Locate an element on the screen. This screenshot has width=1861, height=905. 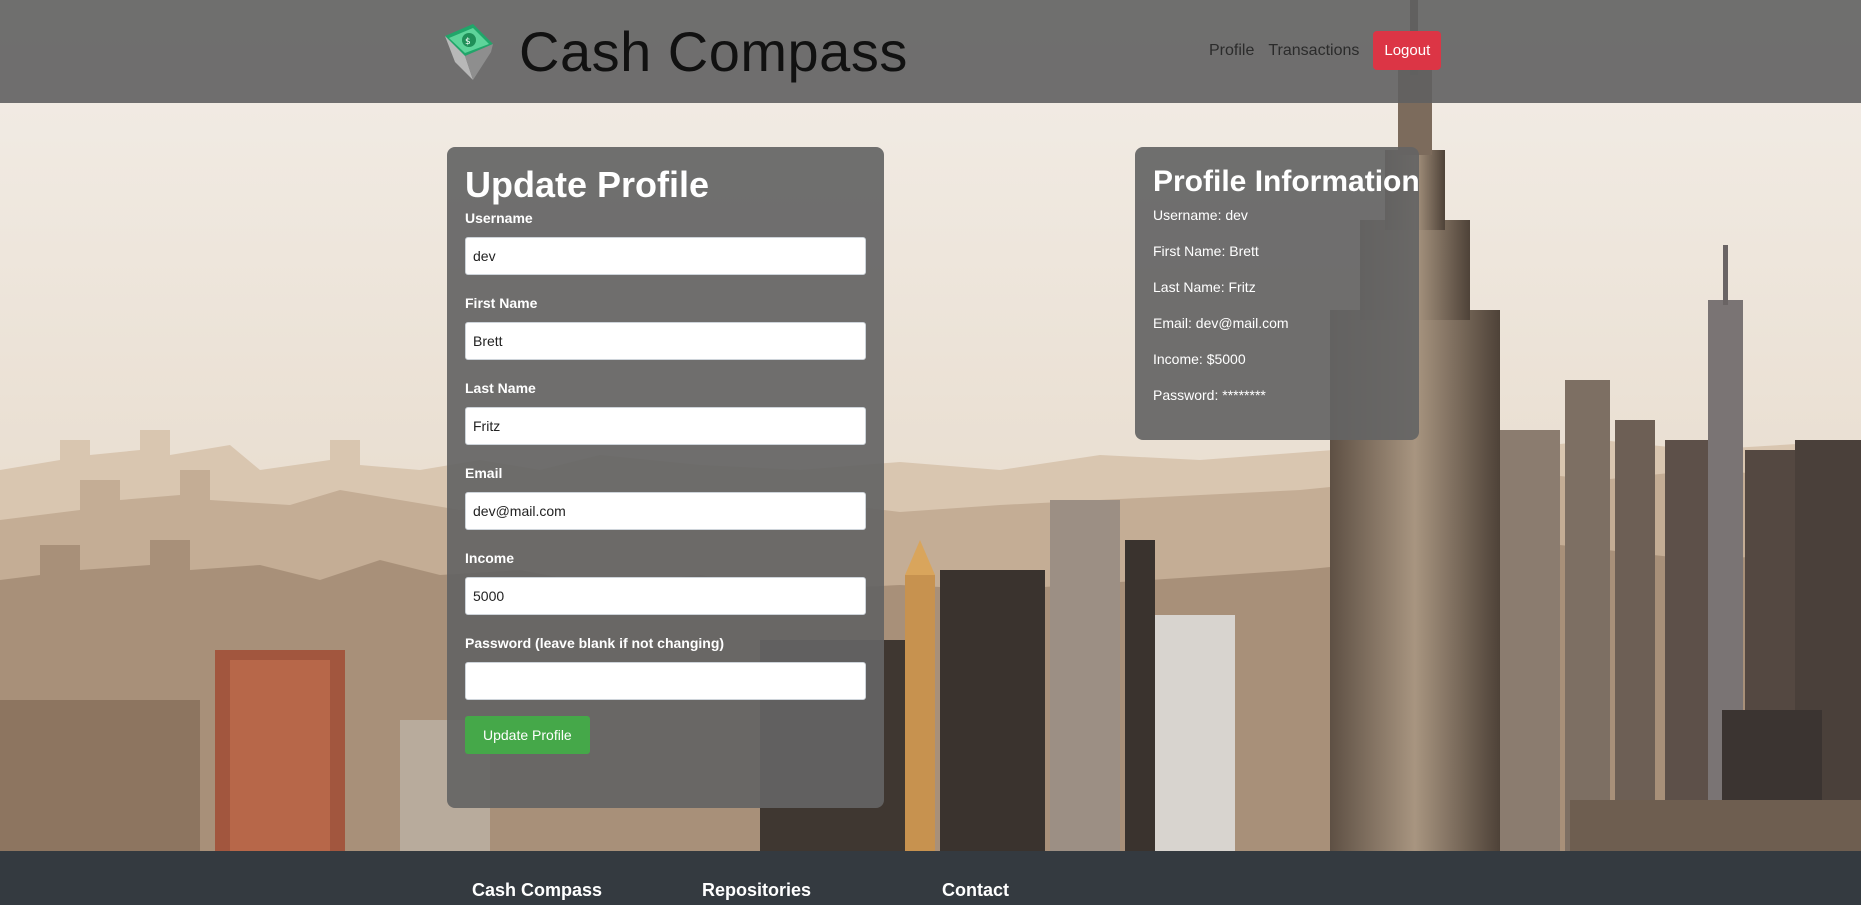
username-group: Username is located at coordinates (665, 243).